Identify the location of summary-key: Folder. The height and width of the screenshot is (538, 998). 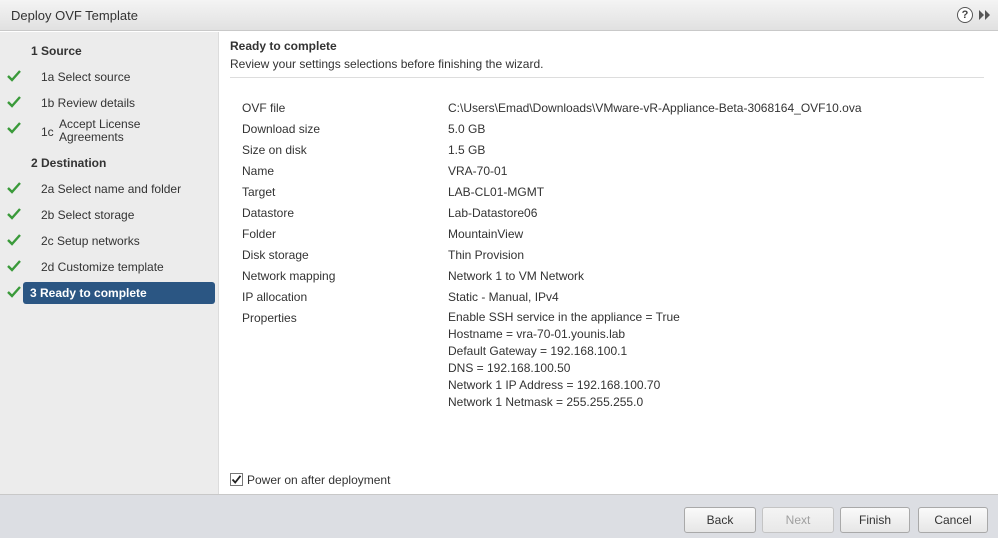
(259, 234).